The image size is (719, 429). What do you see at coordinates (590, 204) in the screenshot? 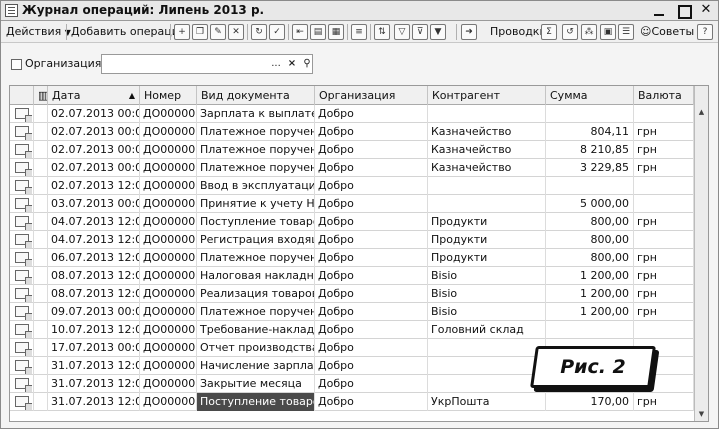
I see `cell-sum: 5 000,00` at bounding box center [590, 204].